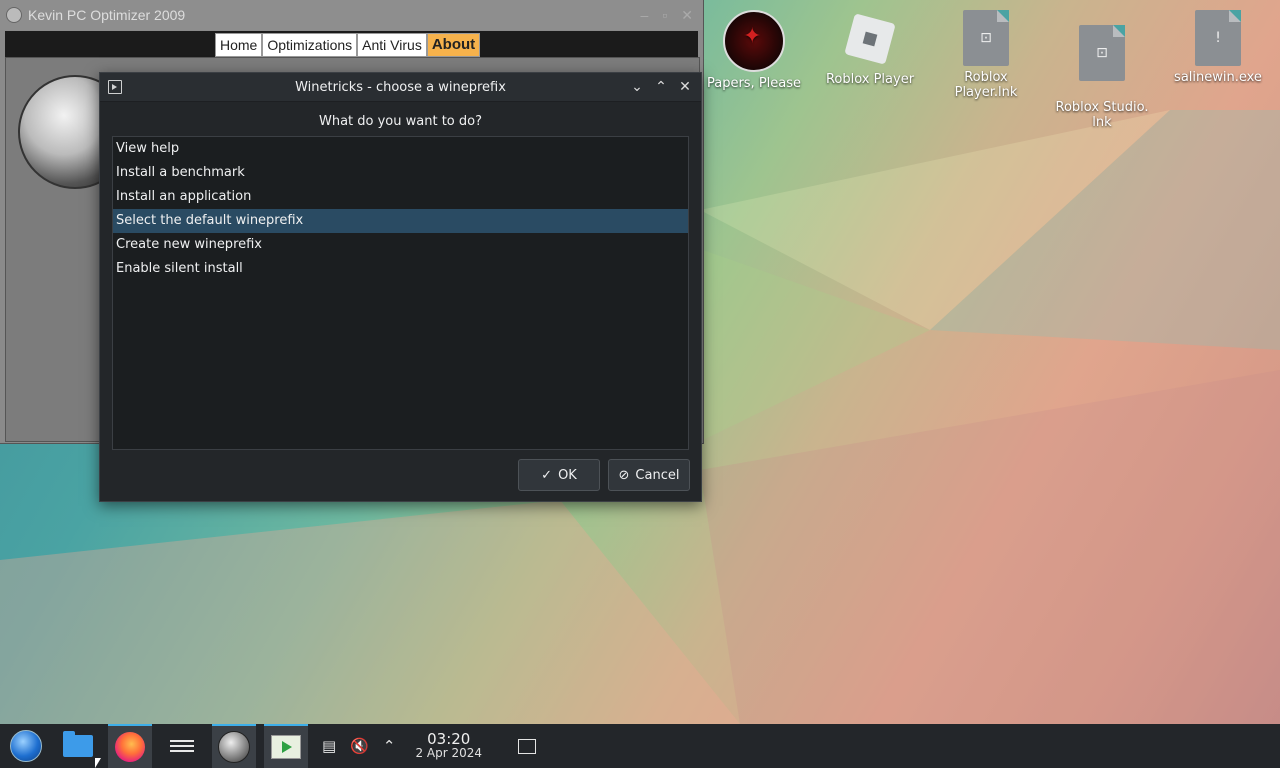 The image size is (1280, 768). What do you see at coordinates (400, 245) in the screenshot?
I see `list-item-create-wineprefix: Create new wineprefix` at bounding box center [400, 245].